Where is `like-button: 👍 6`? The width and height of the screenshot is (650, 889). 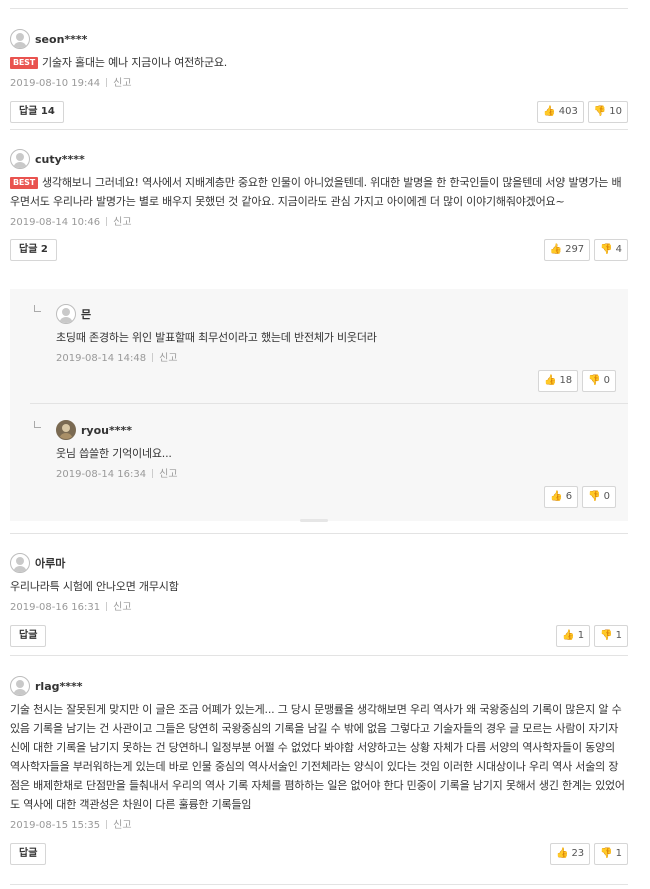 like-button: 👍 6 is located at coordinates (561, 497).